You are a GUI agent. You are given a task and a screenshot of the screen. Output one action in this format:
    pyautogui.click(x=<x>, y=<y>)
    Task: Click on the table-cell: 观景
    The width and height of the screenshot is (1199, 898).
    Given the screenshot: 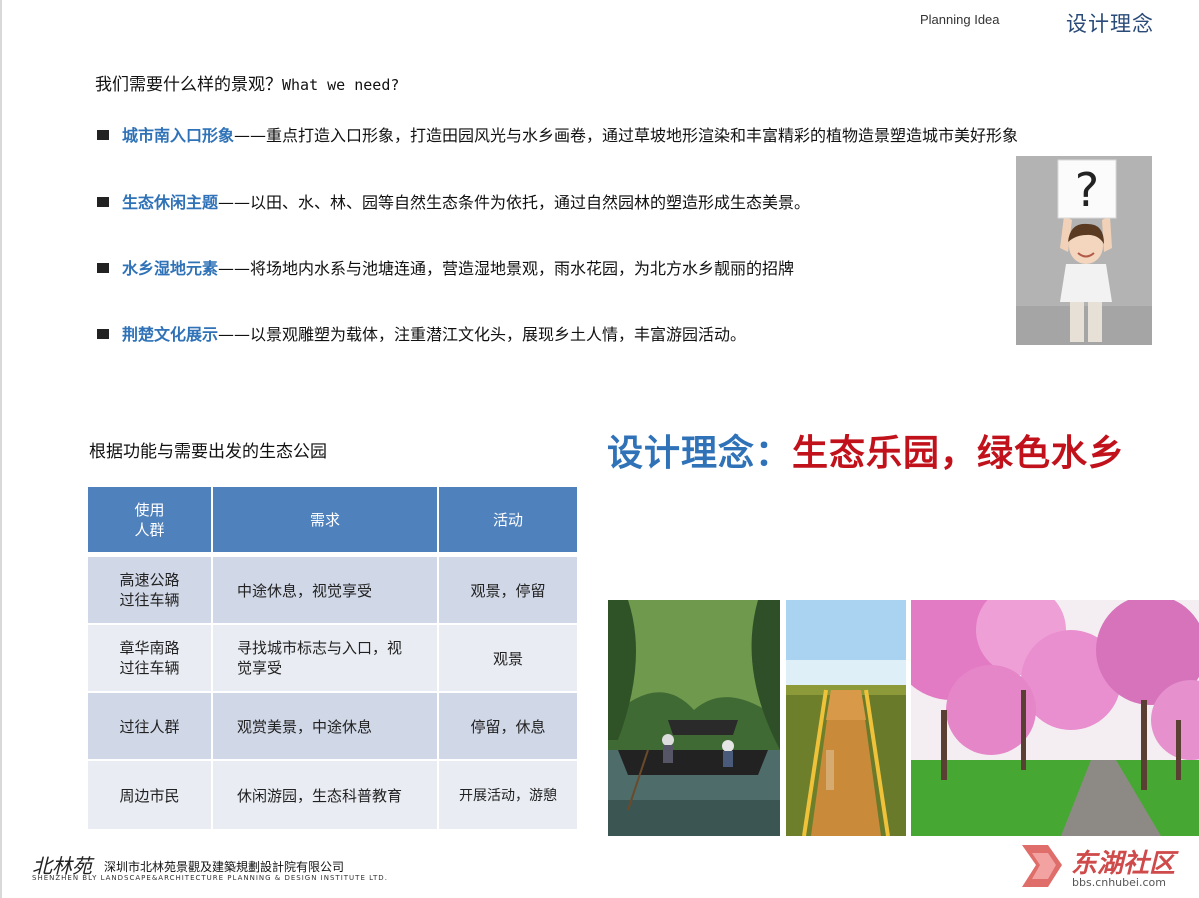 What is the action you would take?
    pyautogui.click(x=508, y=658)
    